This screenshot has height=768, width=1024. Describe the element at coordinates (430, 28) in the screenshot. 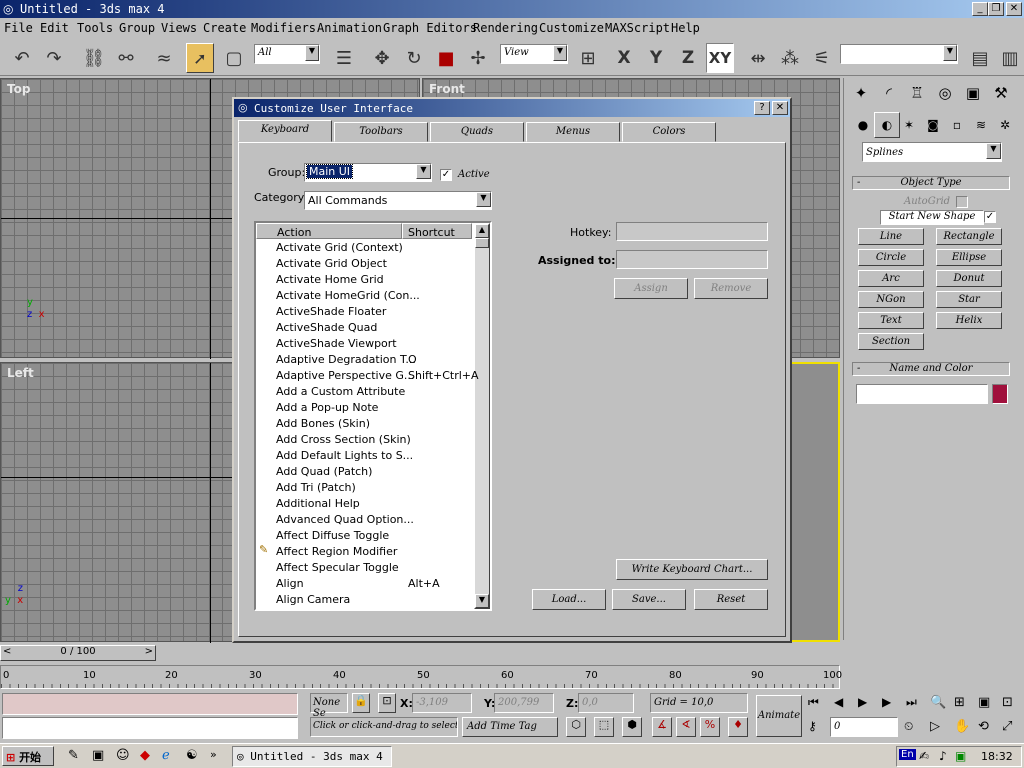

I see `menu-graph-editors: Graph Editors` at that location.